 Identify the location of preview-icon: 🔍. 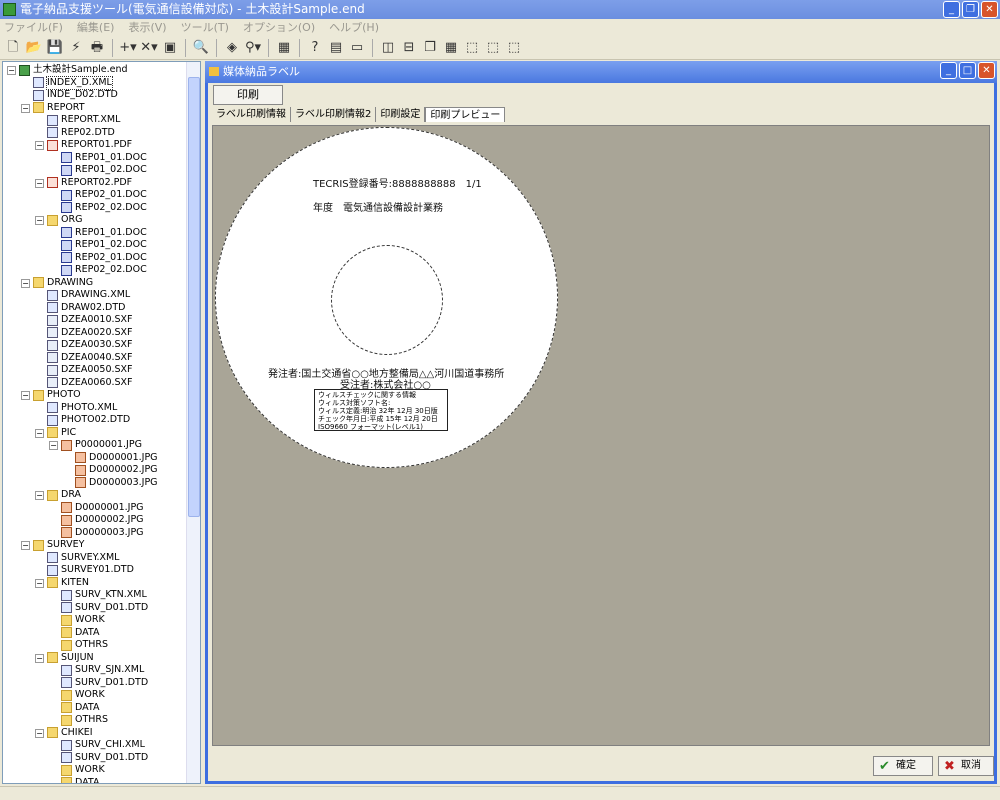
(201, 48).